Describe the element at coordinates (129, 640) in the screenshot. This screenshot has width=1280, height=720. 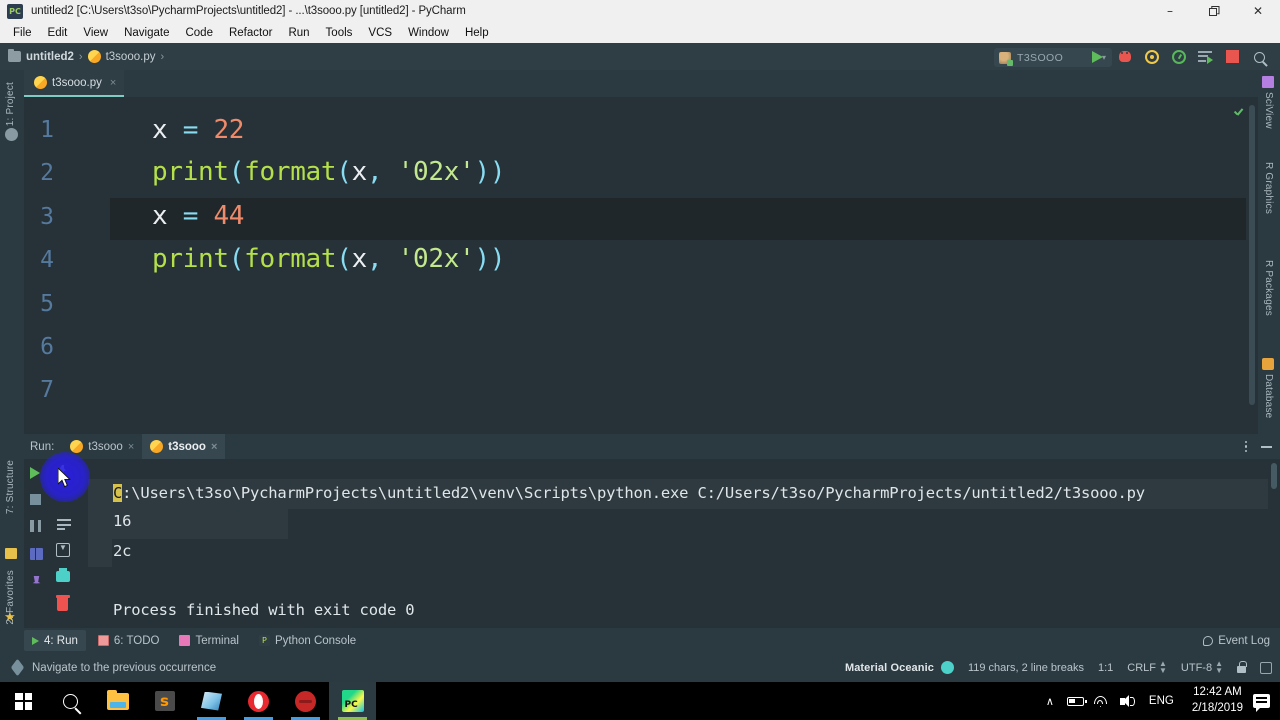
I see `bottom-tab-todo: 6: TODO` at that location.